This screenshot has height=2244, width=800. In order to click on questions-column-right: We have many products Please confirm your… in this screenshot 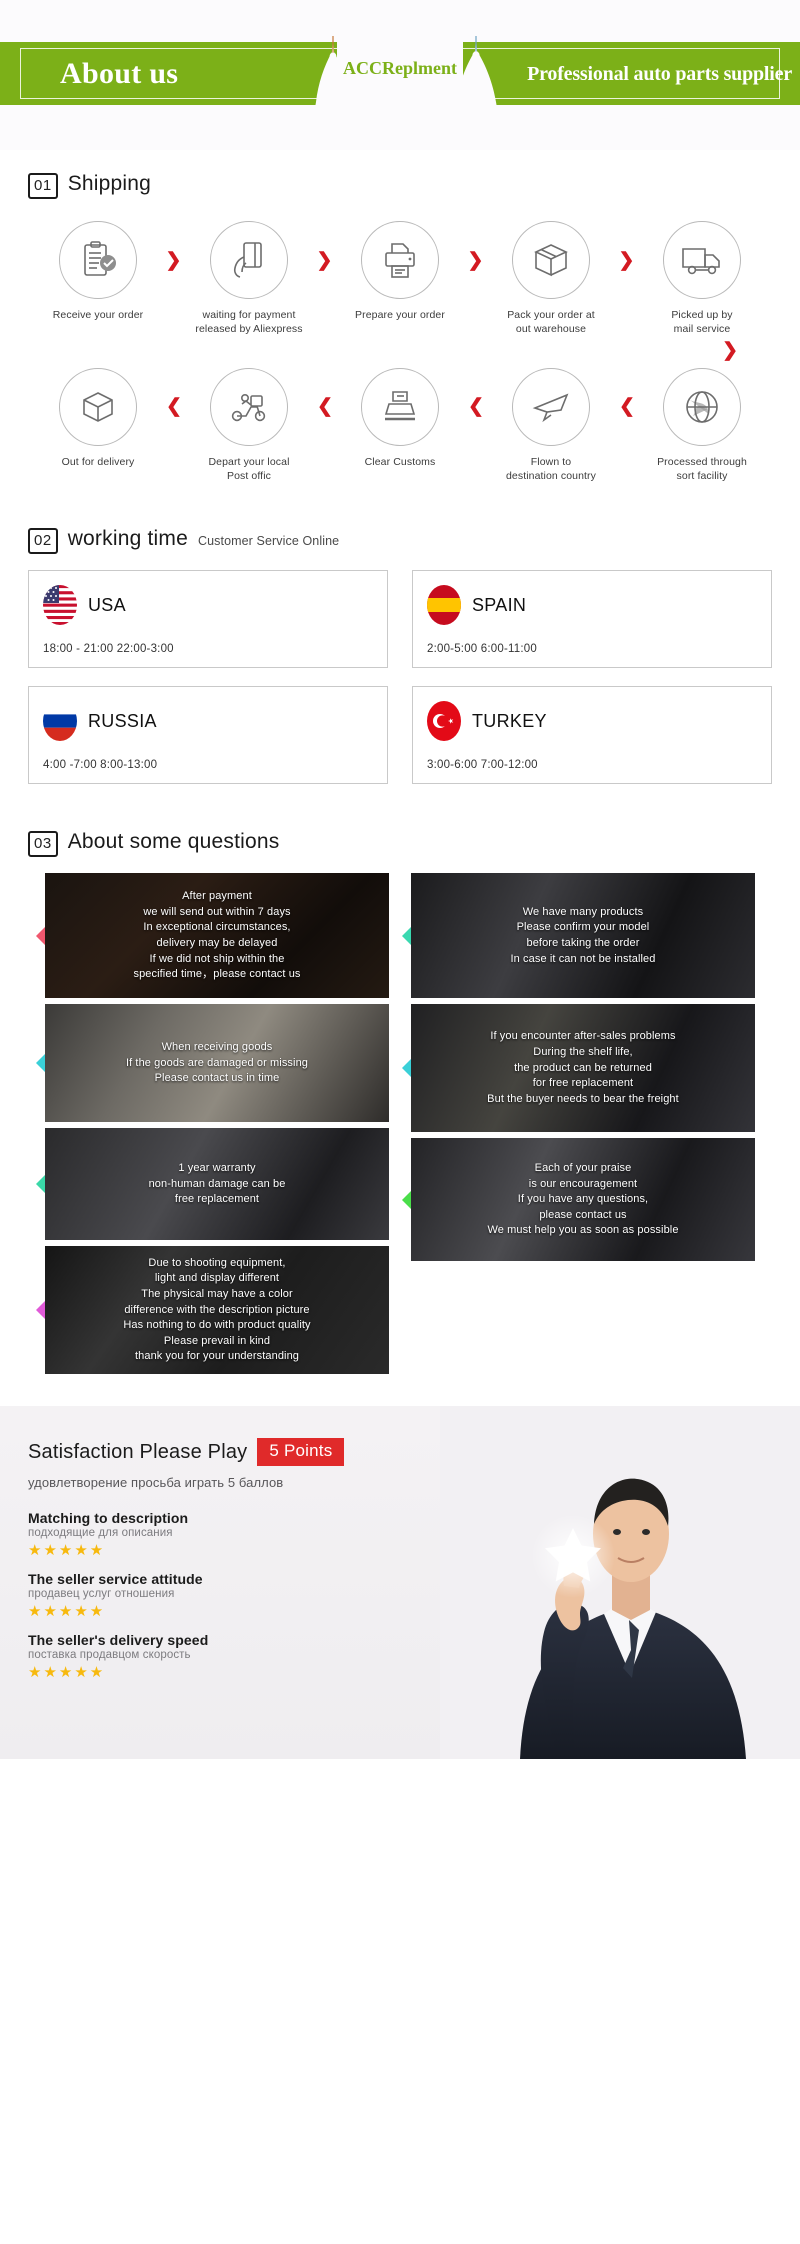, I will do `click(578, 1070)`.